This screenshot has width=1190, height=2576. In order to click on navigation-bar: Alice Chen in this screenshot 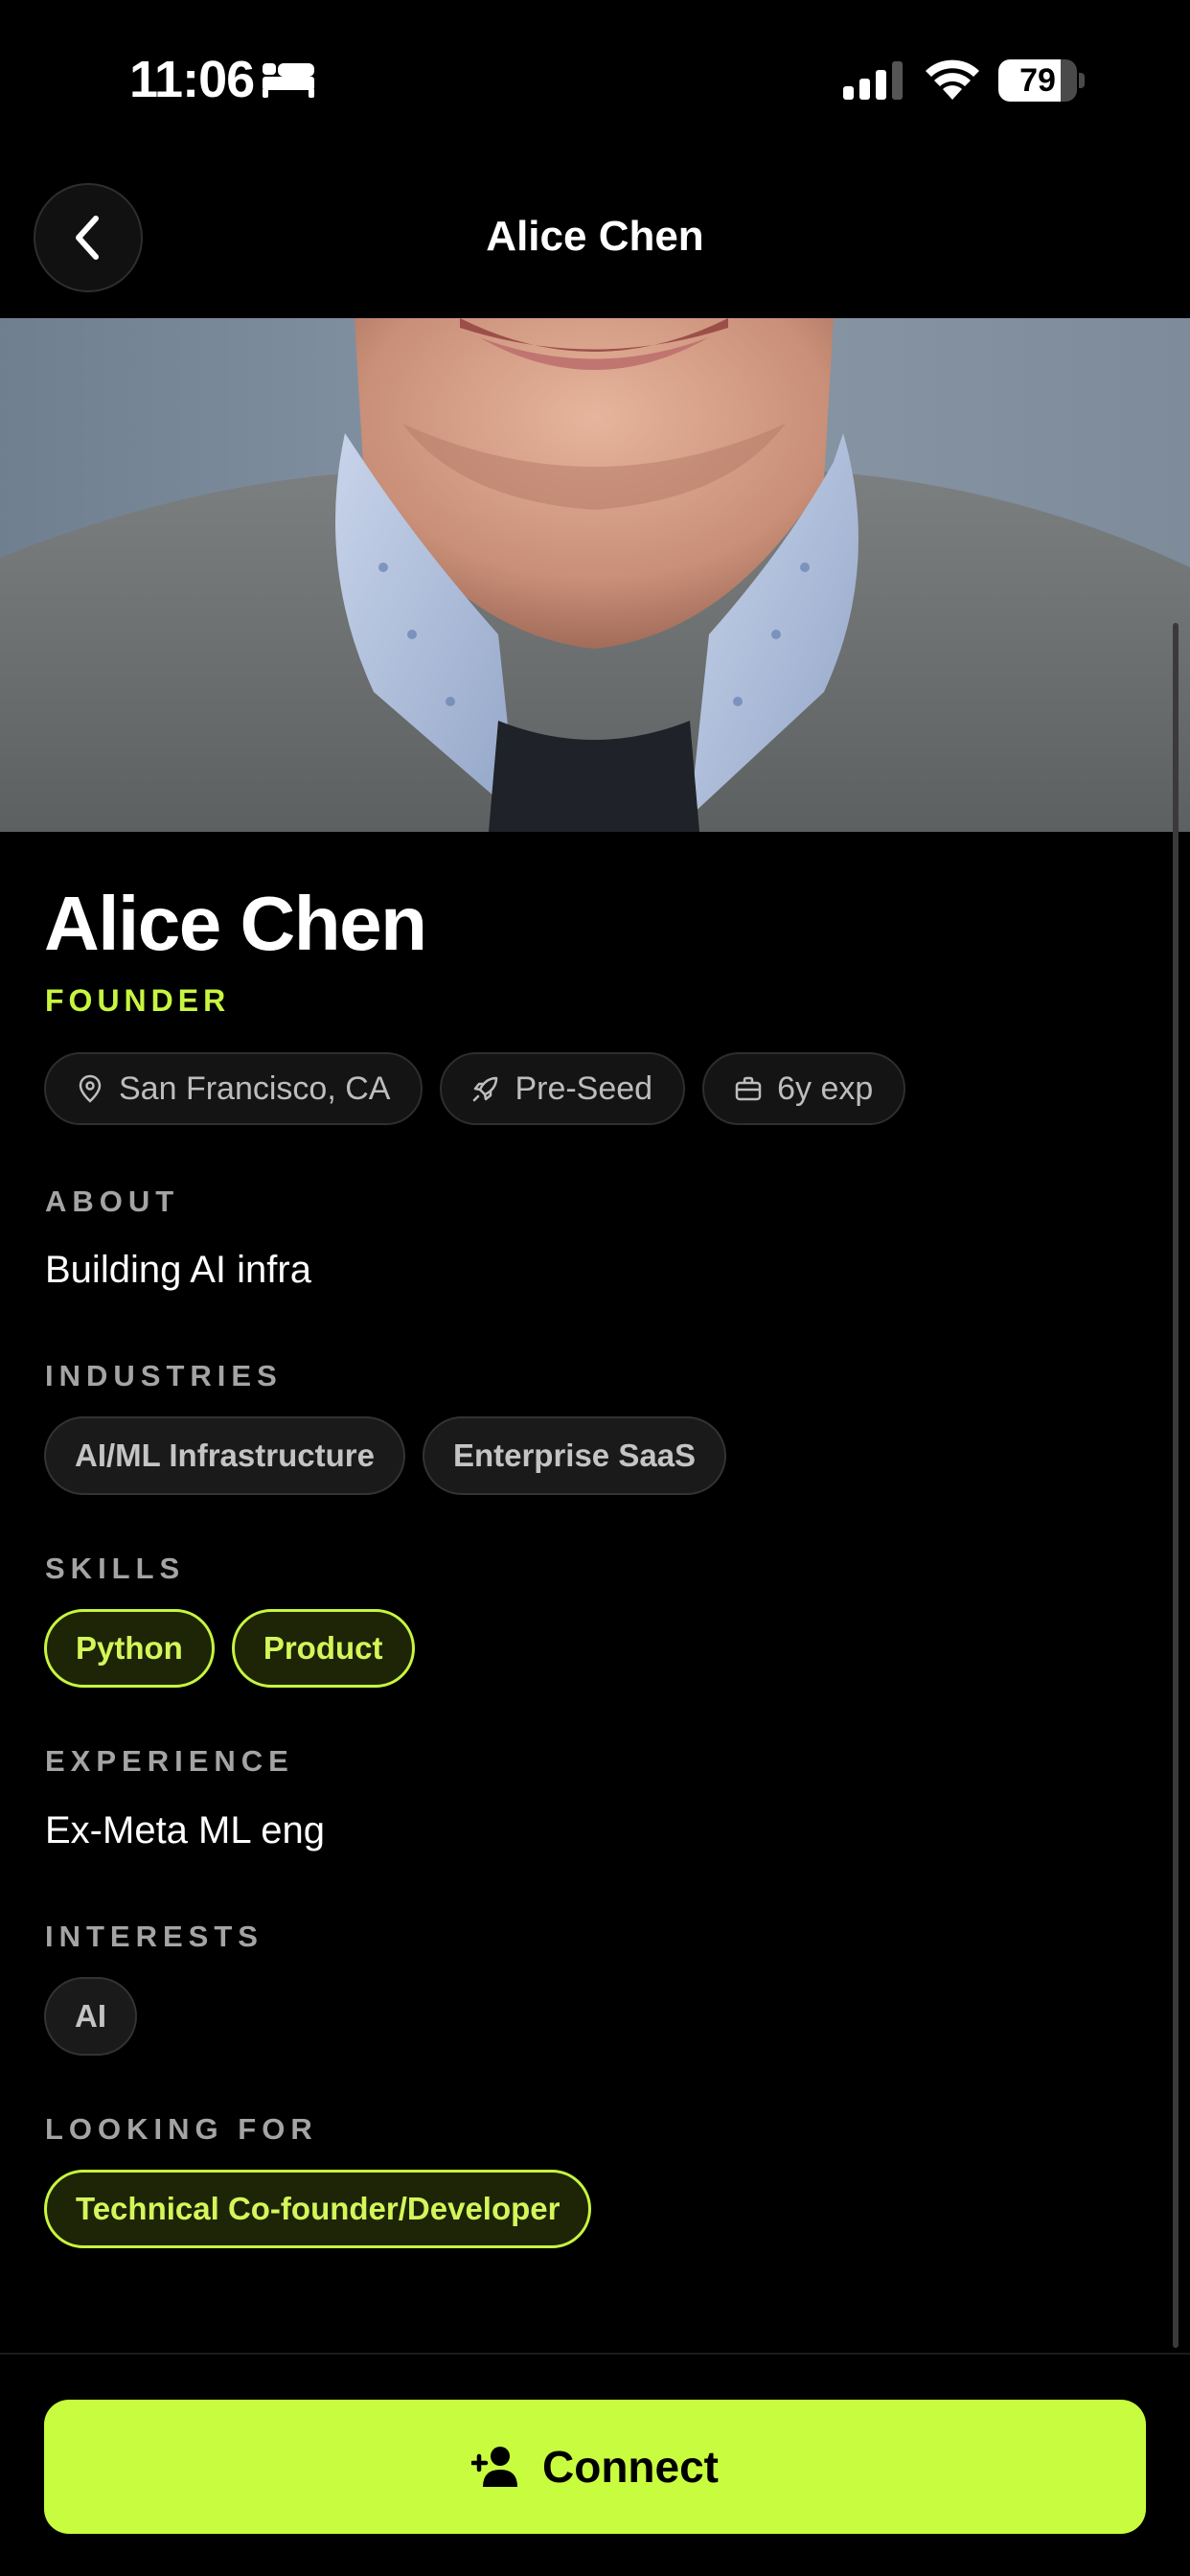, I will do `click(595, 235)`.